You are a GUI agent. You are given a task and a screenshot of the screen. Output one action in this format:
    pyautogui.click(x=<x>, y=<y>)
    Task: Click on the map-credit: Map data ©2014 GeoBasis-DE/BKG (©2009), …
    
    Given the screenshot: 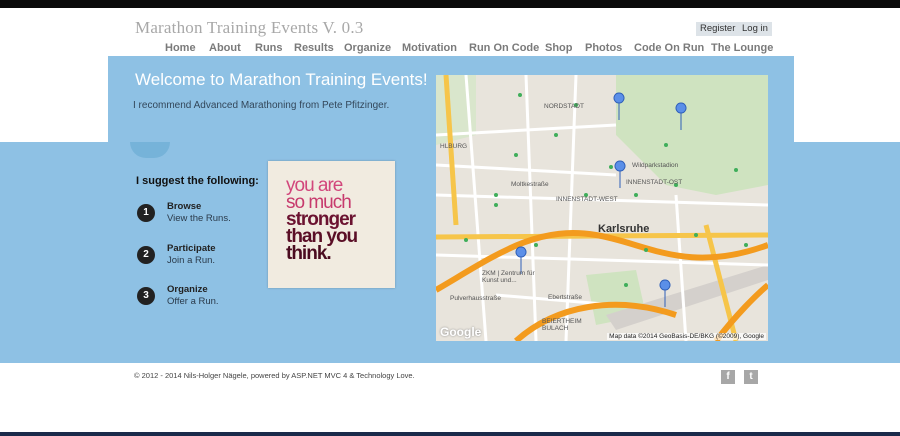 What is the action you would take?
    pyautogui.click(x=686, y=336)
    